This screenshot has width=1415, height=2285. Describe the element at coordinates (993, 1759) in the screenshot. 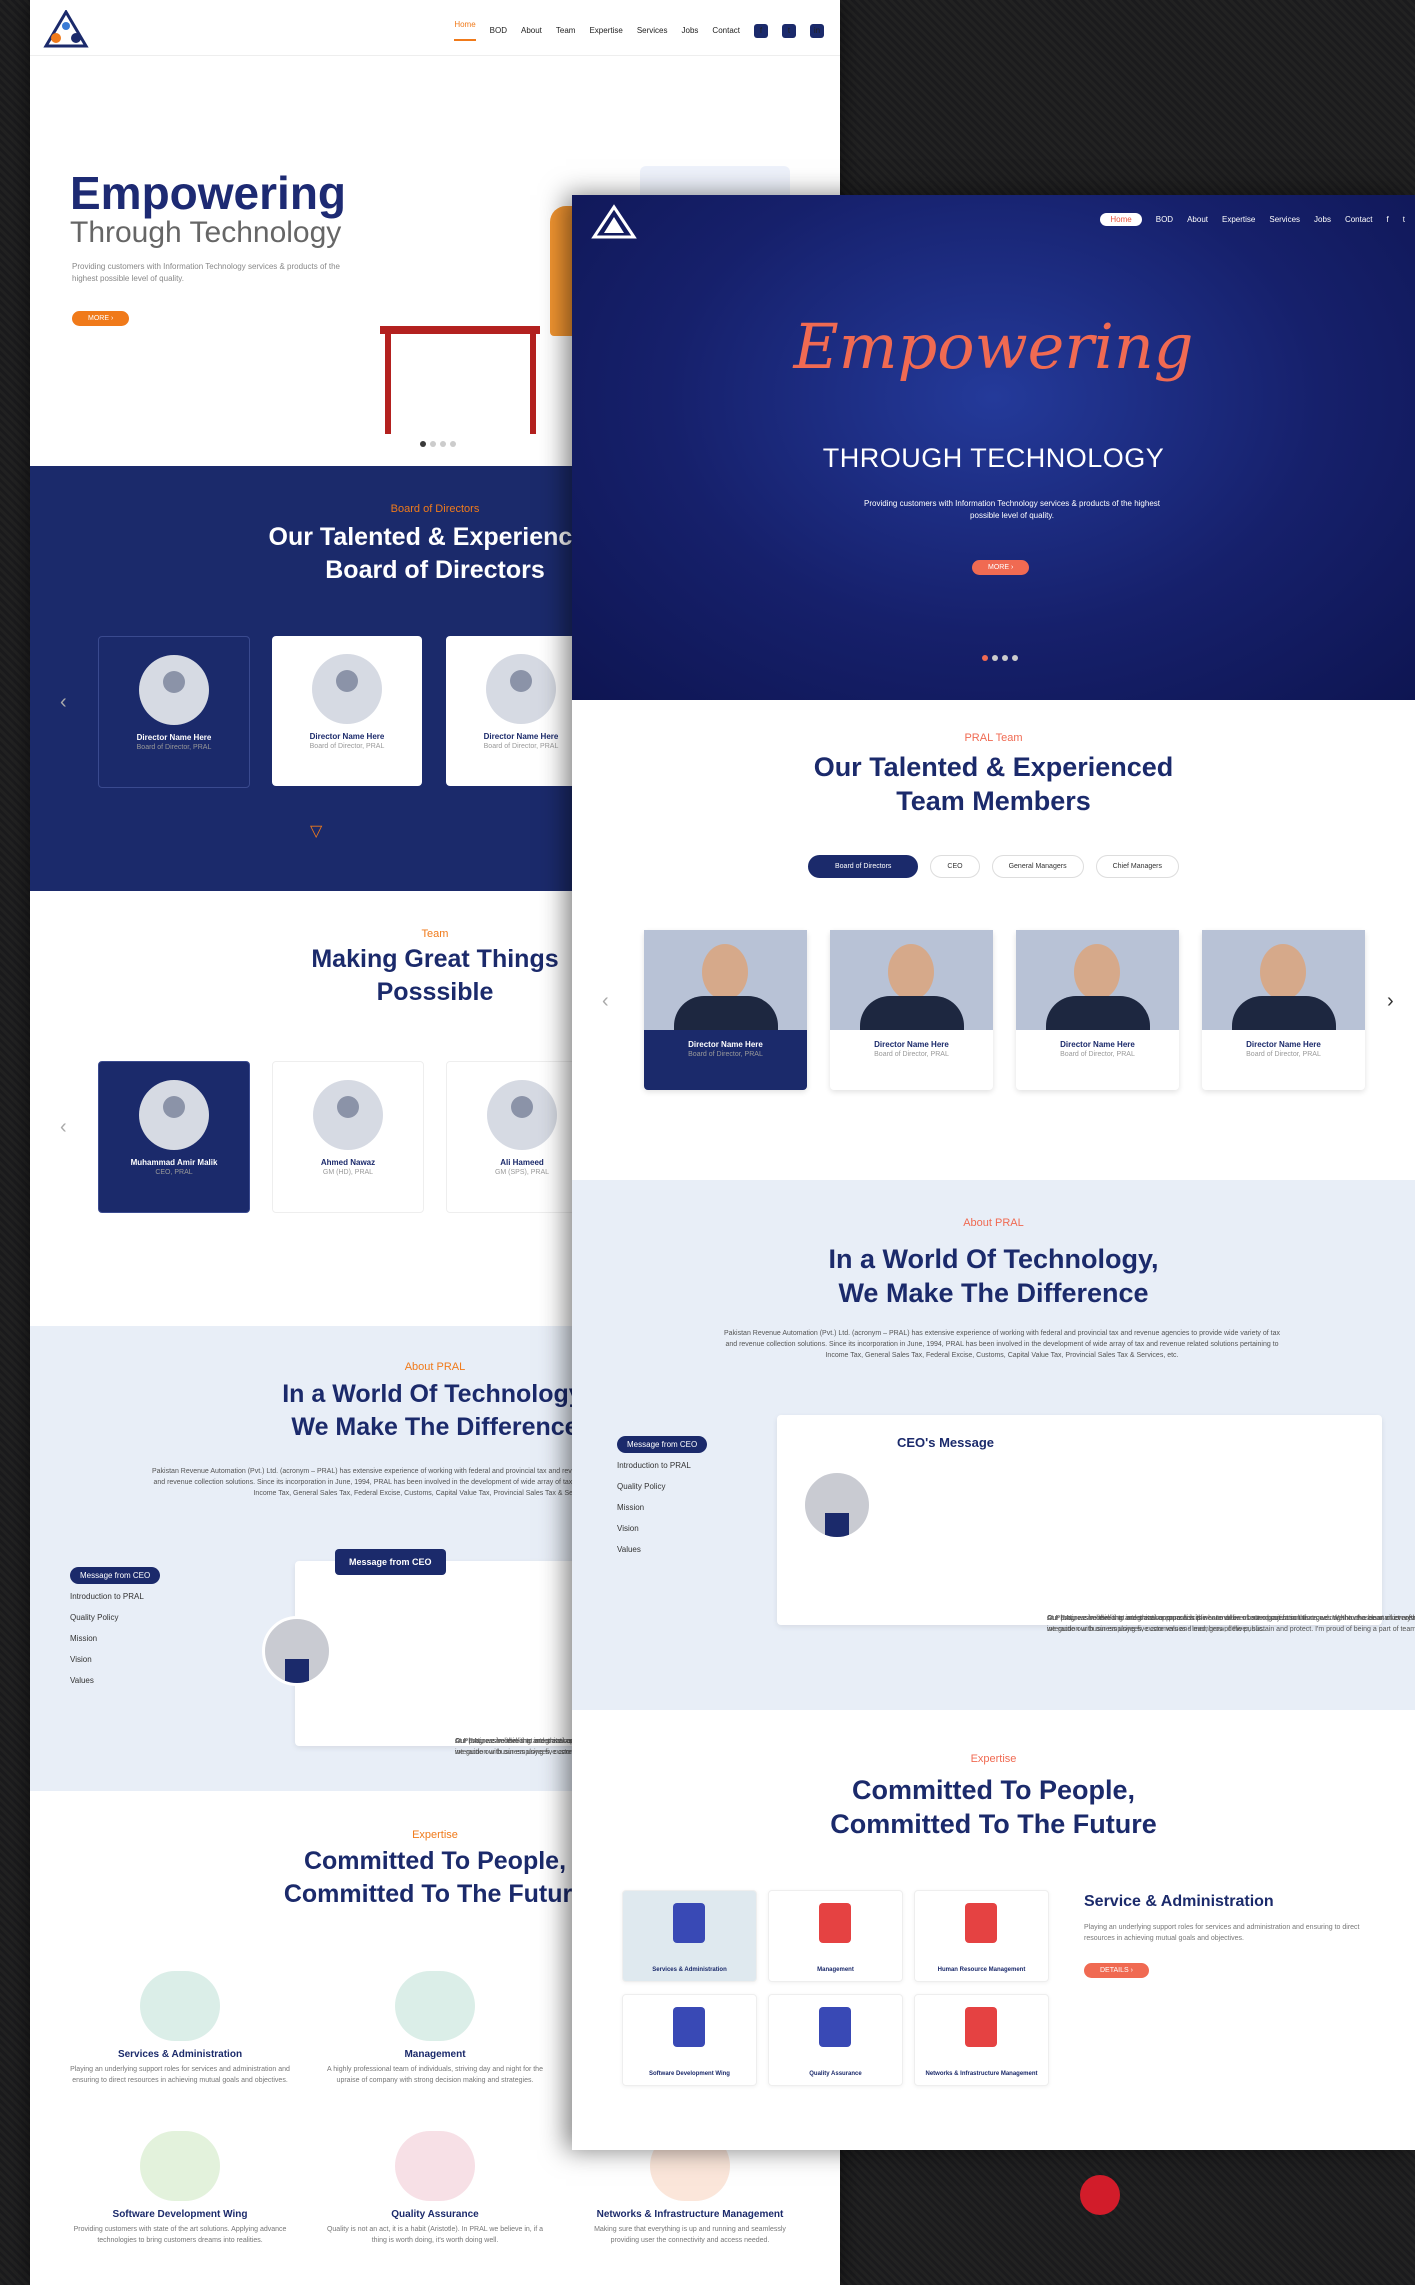

I see `section-label: Expertise` at that location.